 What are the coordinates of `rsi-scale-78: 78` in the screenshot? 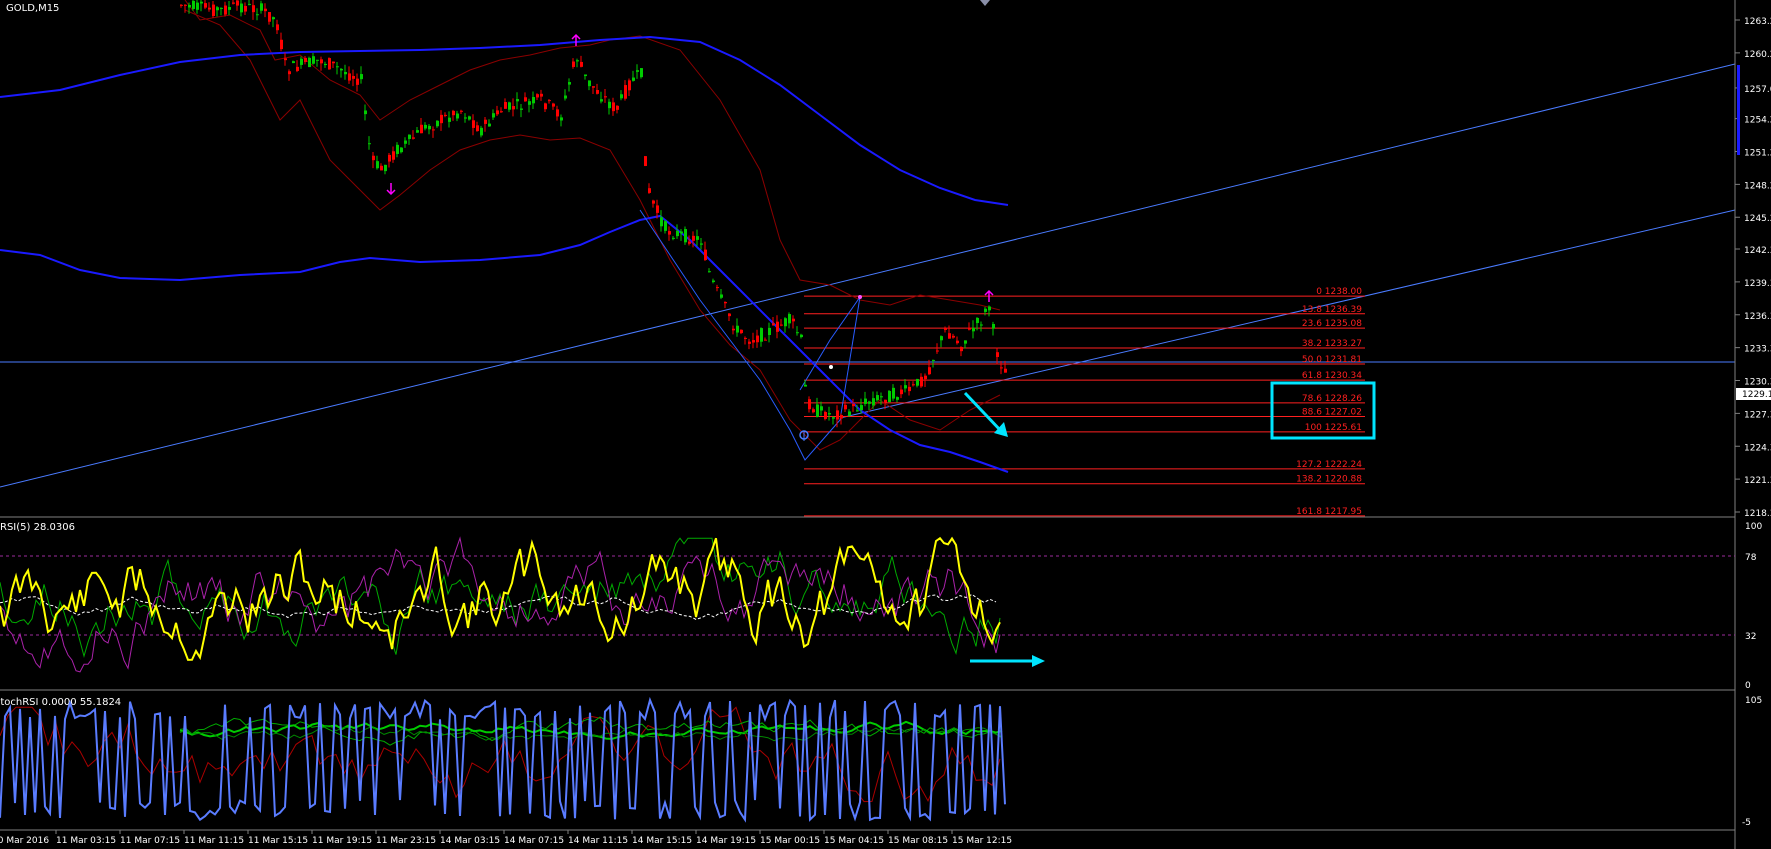 It's located at (1751, 558).